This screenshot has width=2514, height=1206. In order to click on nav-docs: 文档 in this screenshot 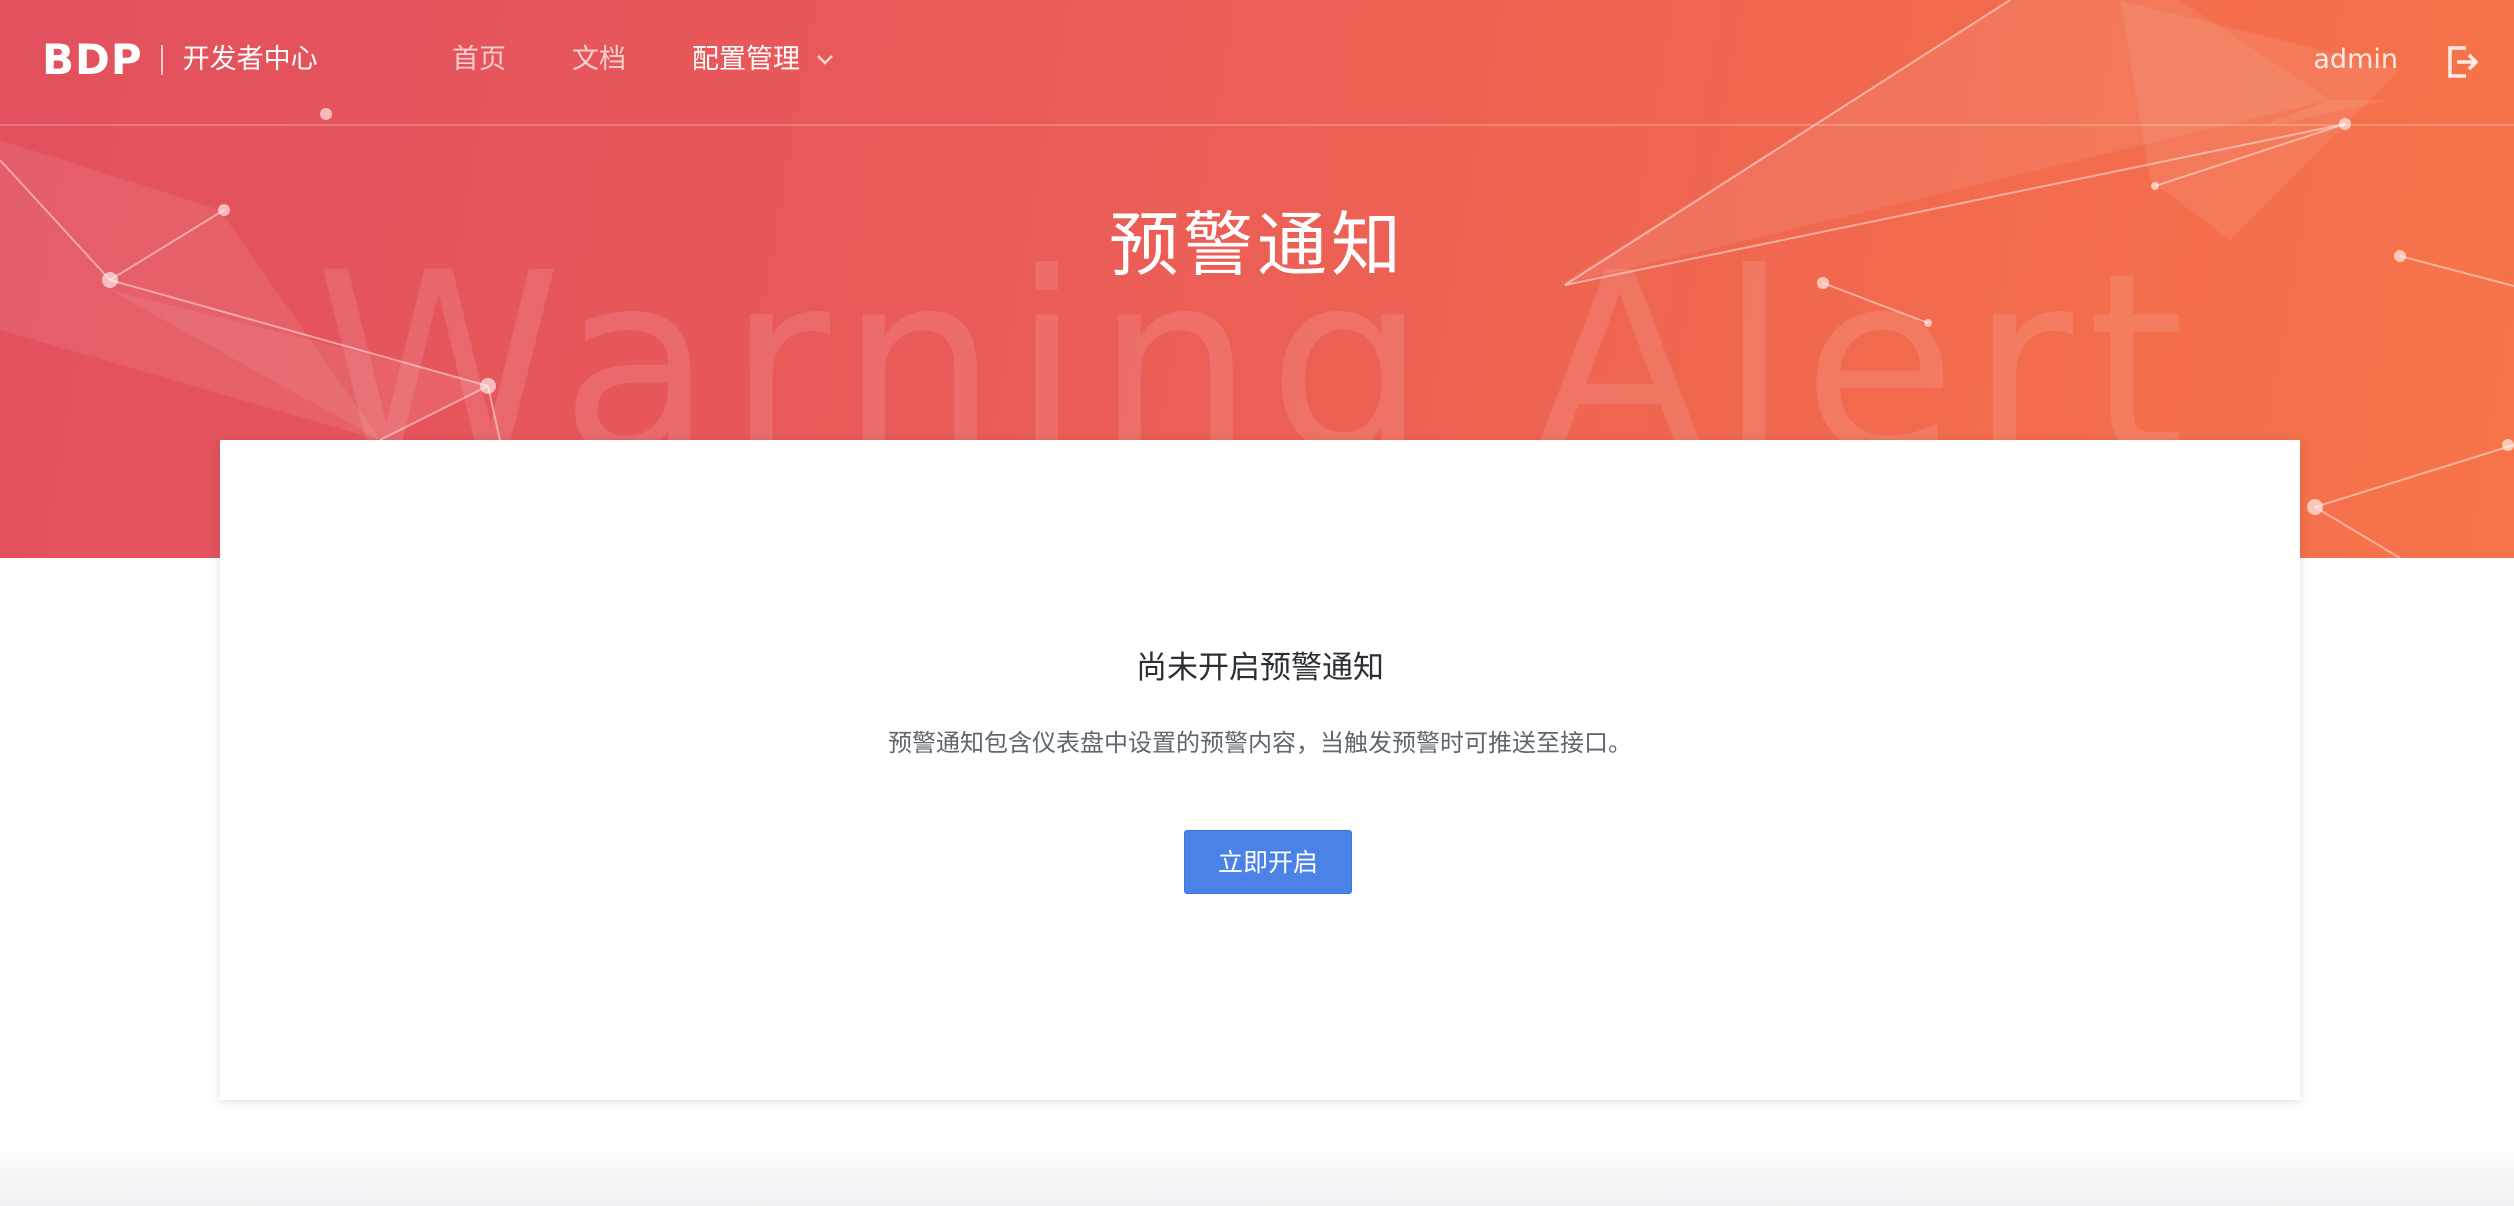, I will do `click(599, 60)`.